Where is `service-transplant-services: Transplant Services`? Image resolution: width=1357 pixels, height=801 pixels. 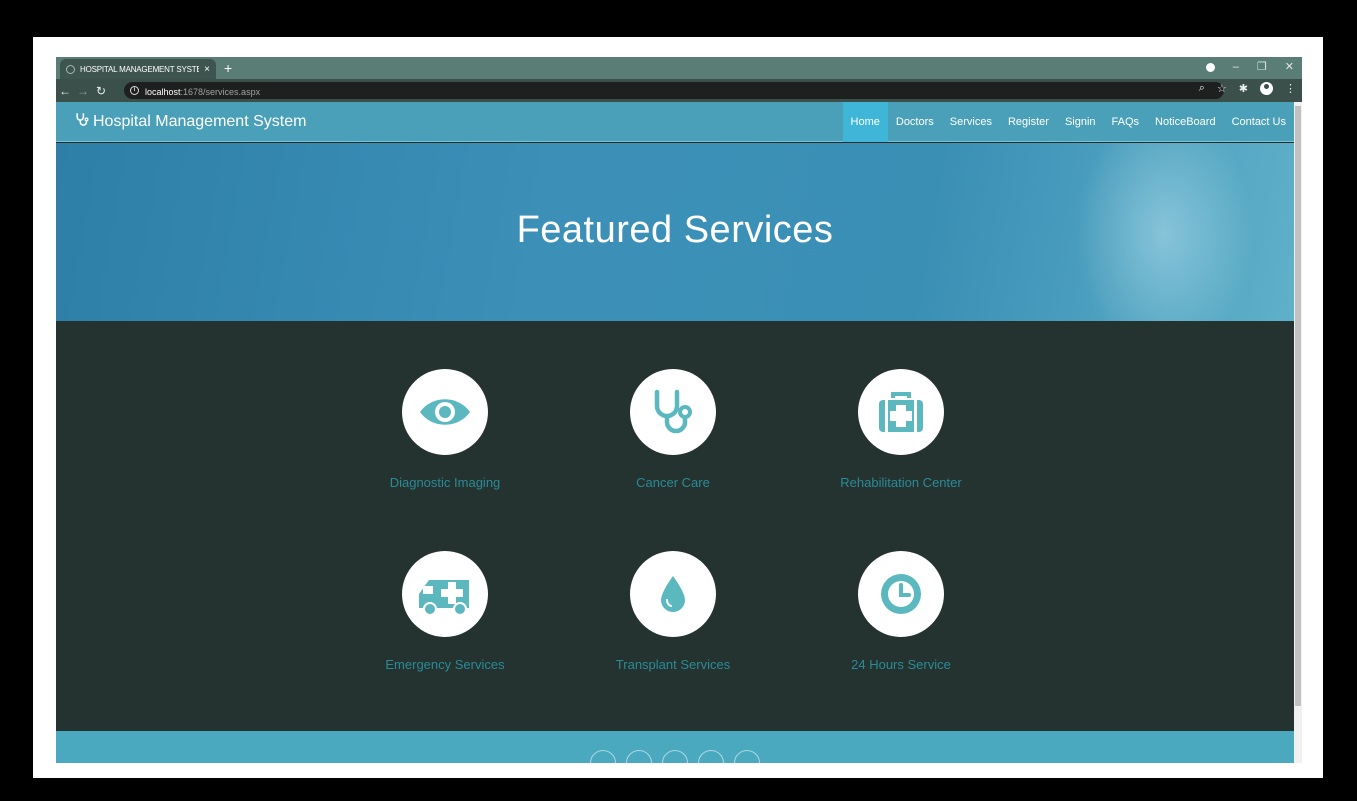
service-transplant-services: Transplant Services is located at coordinates (673, 611).